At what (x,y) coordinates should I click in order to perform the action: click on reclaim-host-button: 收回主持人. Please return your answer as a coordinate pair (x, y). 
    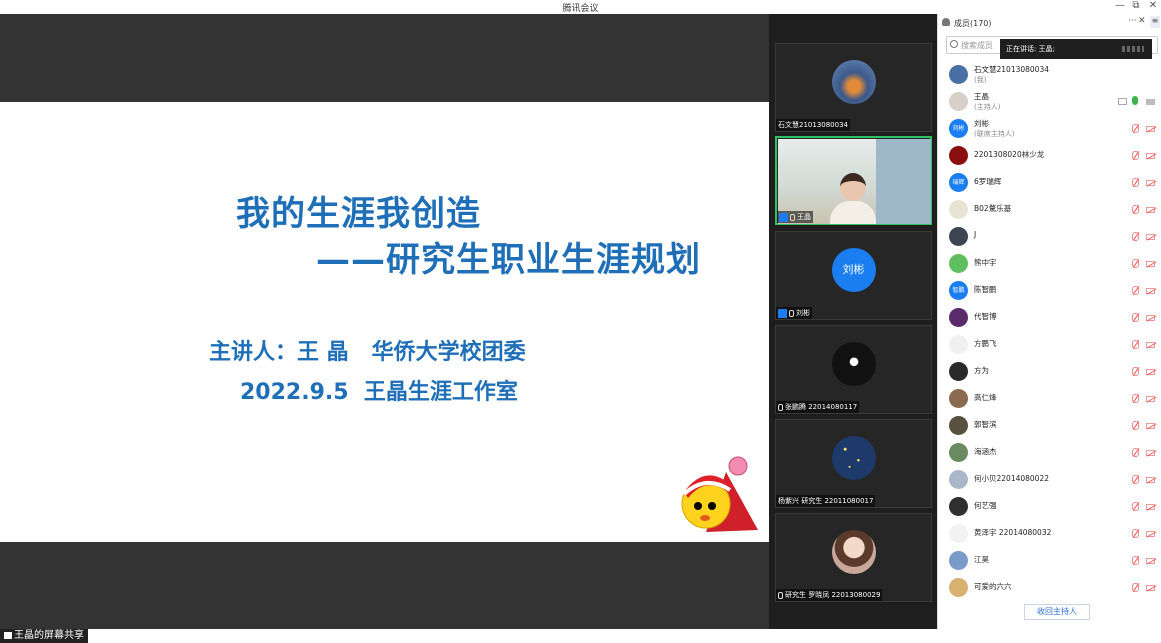
    Looking at the image, I should click on (1057, 612).